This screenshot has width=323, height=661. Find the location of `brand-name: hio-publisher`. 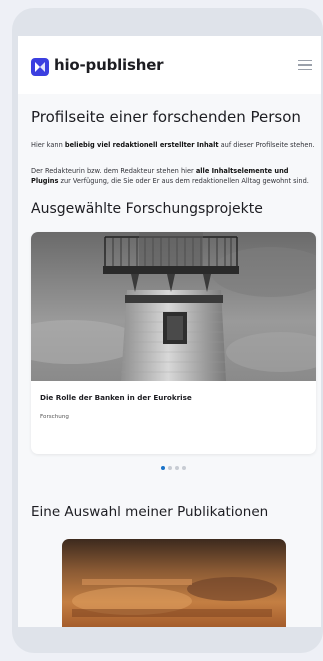

brand-name: hio-publisher is located at coordinates (109, 65).